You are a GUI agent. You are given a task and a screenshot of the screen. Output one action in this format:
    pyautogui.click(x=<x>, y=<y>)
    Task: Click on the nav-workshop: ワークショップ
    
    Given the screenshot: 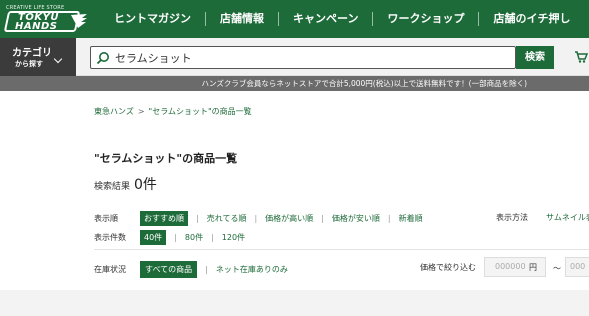 What is the action you would take?
    pyautogui.click(x=425, y=19)
    